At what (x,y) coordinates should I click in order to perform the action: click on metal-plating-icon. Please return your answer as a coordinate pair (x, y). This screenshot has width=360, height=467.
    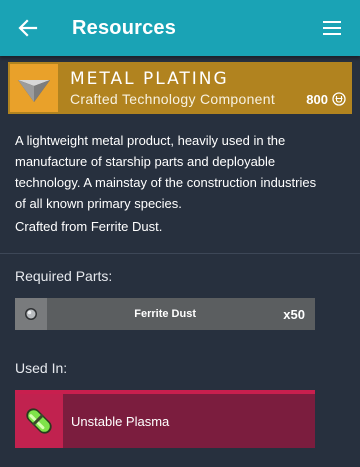
    Looking at the image, I should click on (34, 88).